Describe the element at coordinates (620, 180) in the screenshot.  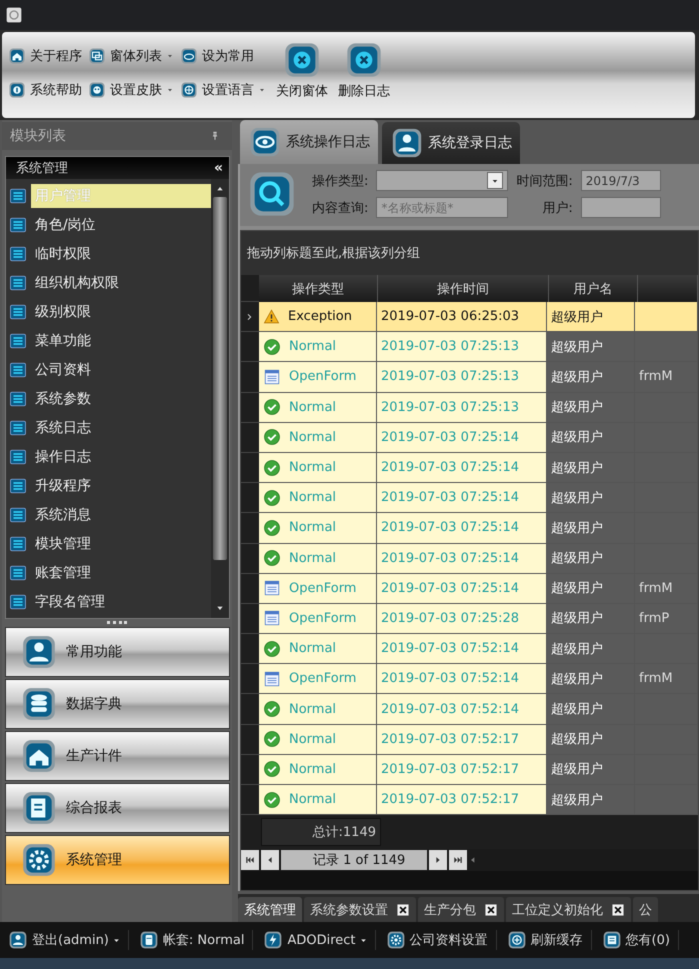
I see `input-field: 2019/7/3` at that location.